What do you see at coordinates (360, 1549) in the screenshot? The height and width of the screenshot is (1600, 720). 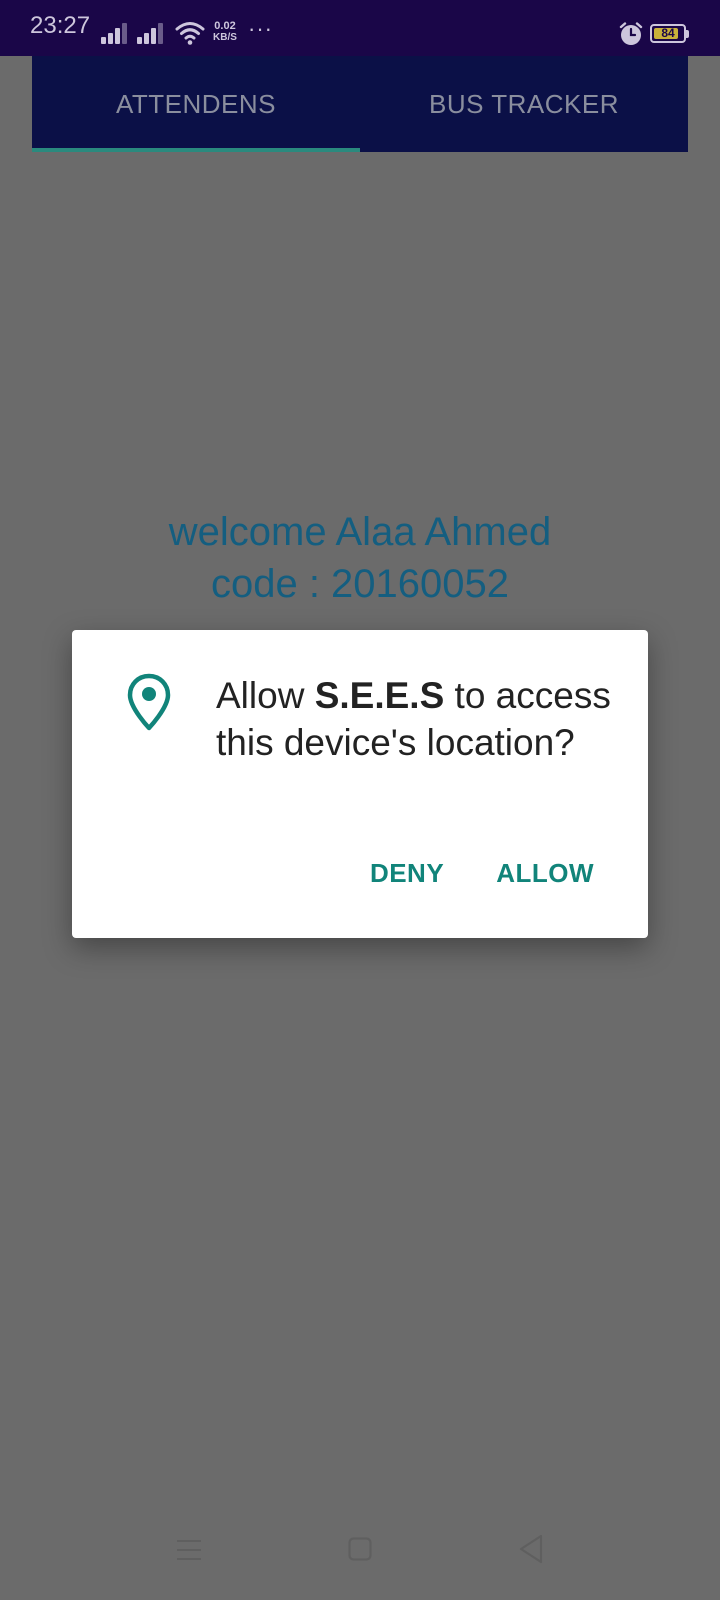 I see `home-icon` at bounding box center [360, 1549].